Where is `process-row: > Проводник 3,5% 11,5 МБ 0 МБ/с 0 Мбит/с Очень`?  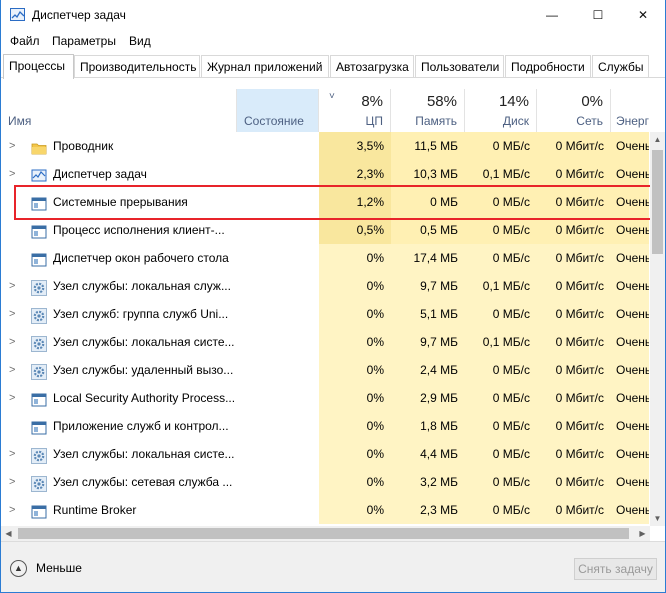
process-row: > Проводник 3,5% 11,5 МБ 0 МБ/с 0 Мбит/с Очень is located at coordinates (325, 146).